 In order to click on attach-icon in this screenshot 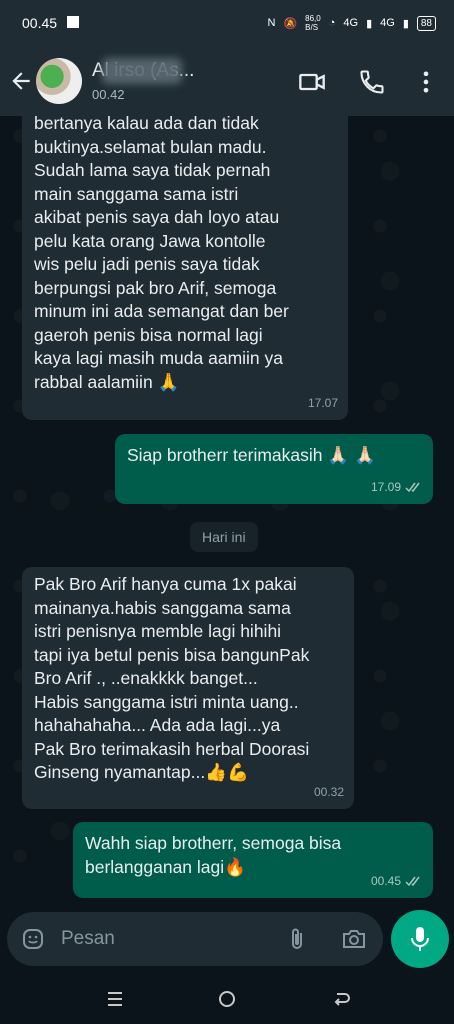, I will do `click(297, 939)`.